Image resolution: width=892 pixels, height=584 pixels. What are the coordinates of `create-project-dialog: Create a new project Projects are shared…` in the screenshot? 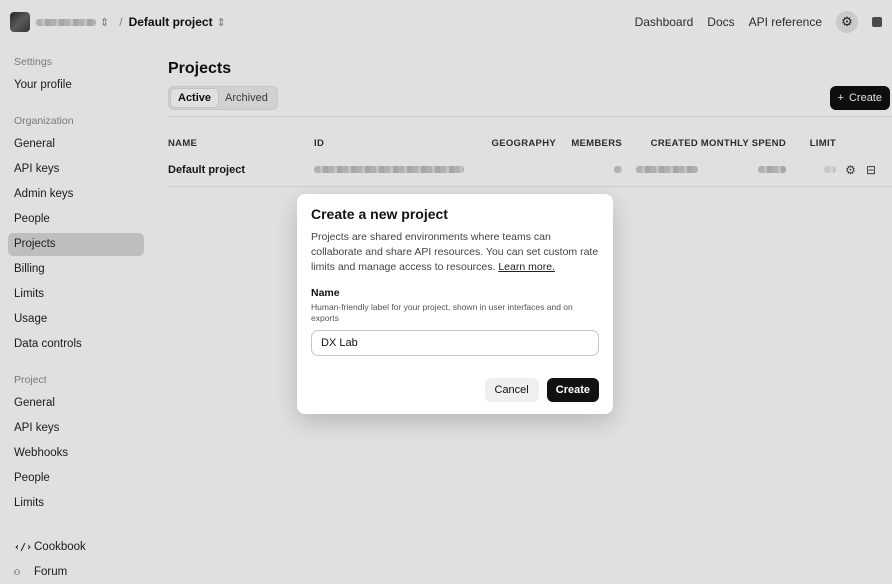 It's located at (455, 304).